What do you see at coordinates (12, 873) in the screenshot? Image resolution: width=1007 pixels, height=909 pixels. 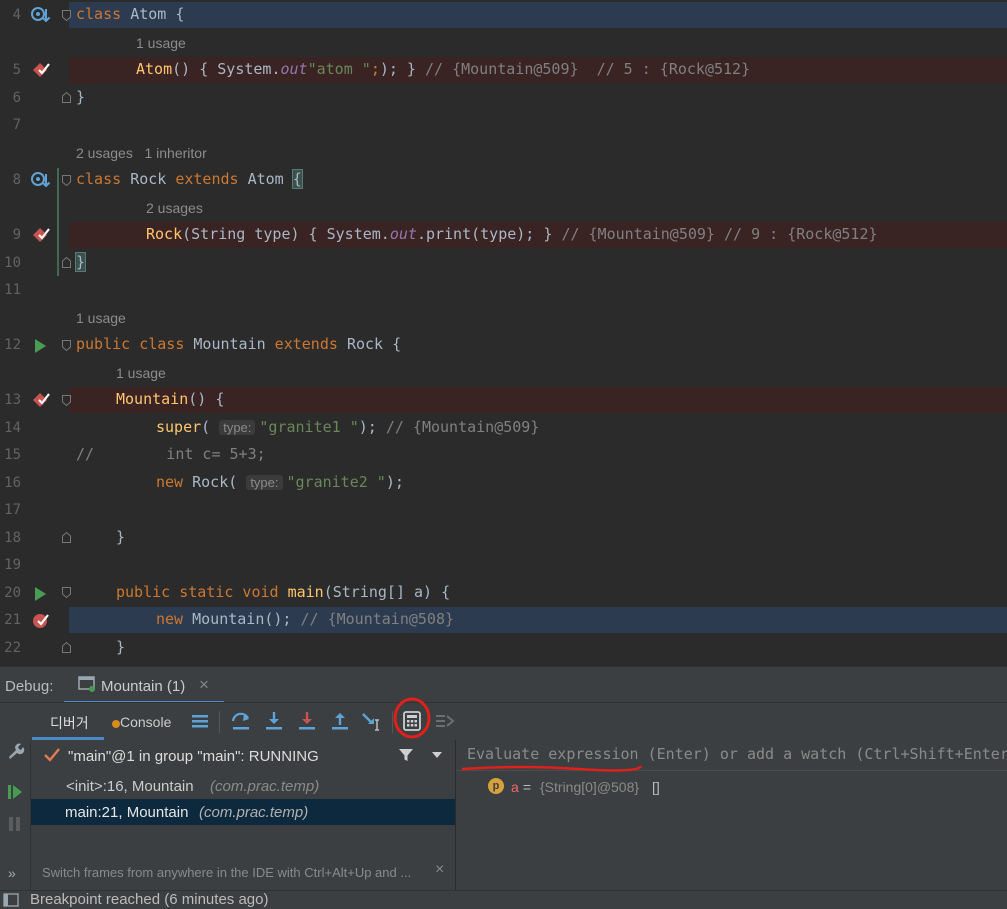 I see `more-icon: »` at bounding box center [12, 873].